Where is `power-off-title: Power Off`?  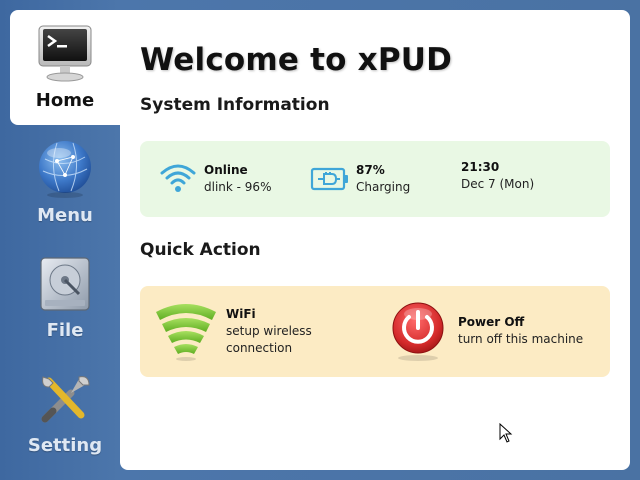 power-off-title: Power Off is located at coordinates (491, 322).